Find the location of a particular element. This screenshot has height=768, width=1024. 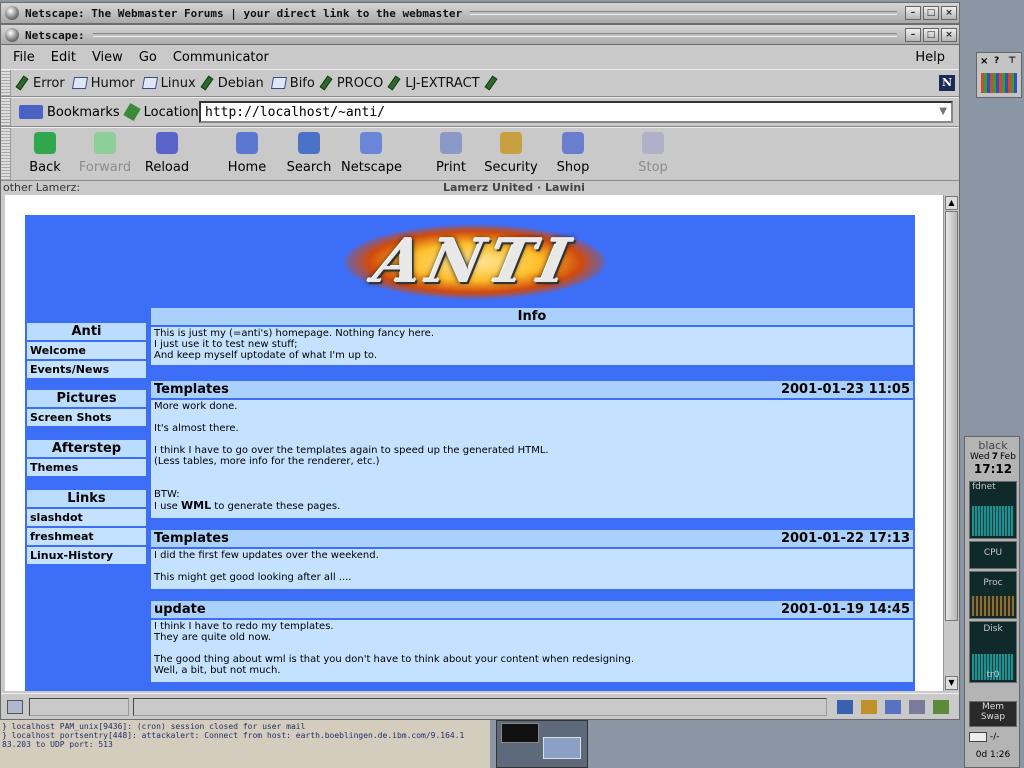

bookmark-label: Error is located at coordinates (49, 83).